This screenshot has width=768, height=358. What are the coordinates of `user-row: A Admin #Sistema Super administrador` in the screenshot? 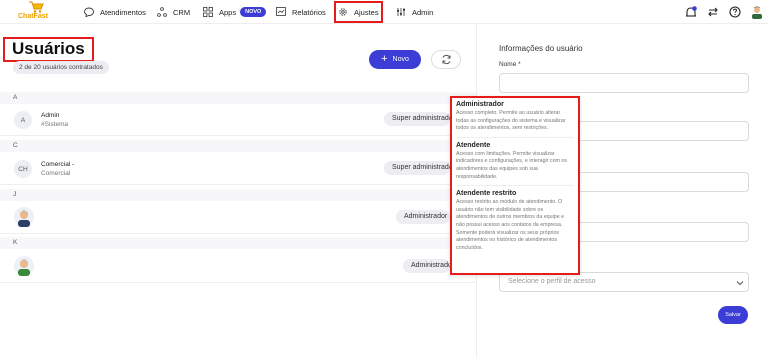 It's located at (238, 120).